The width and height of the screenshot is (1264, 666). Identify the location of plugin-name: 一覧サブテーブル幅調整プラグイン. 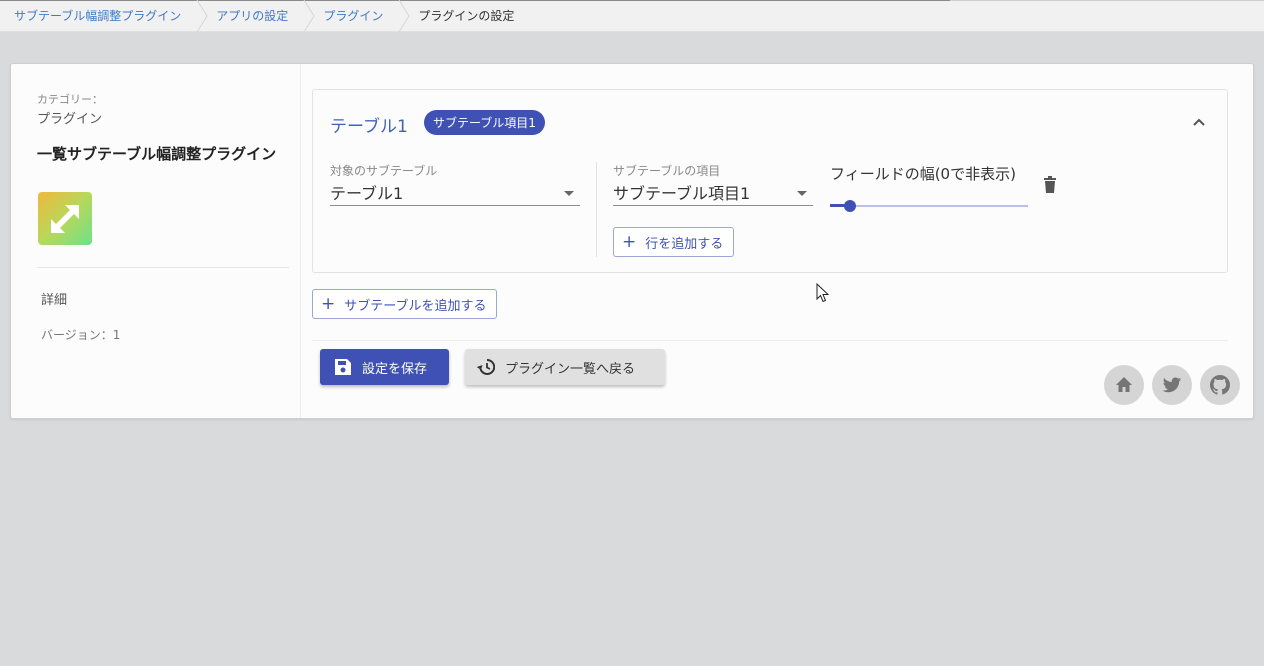
(157, 154).